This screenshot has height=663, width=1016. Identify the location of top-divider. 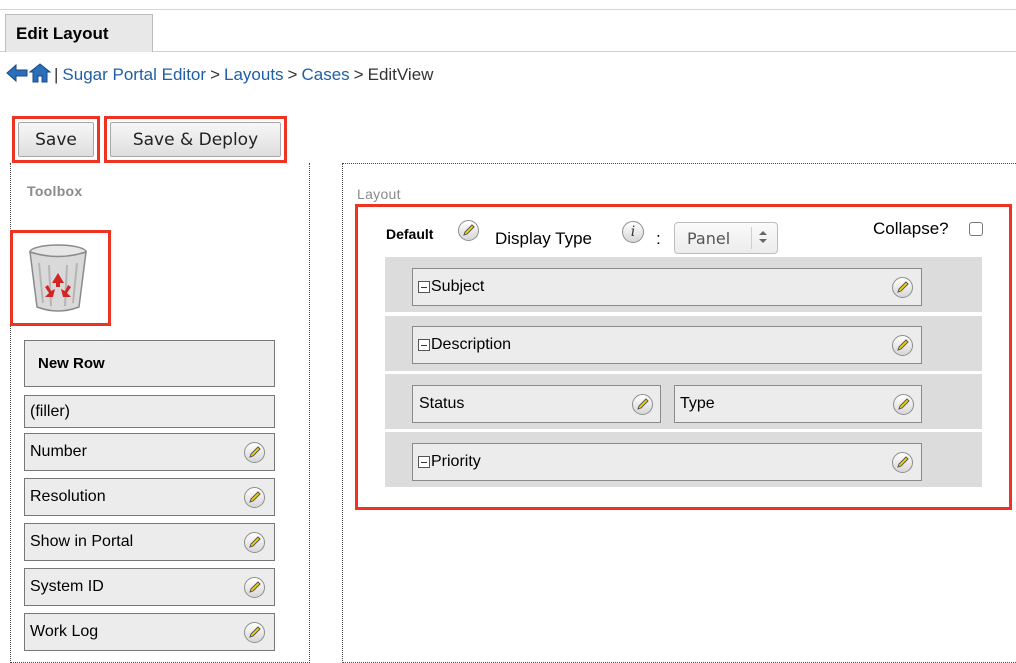
(508, 9).